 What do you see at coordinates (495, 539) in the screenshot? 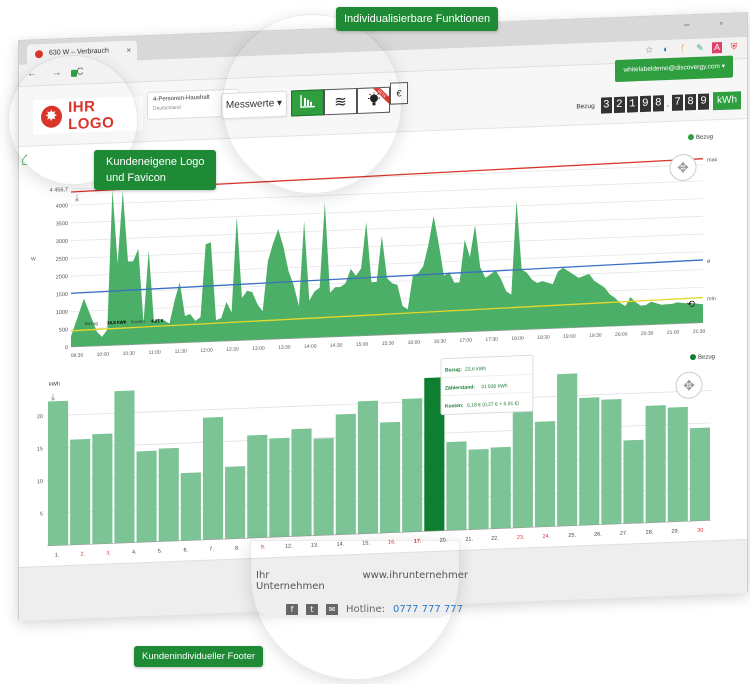
I see `category-label: 22.` at bounding box center [495, 539].